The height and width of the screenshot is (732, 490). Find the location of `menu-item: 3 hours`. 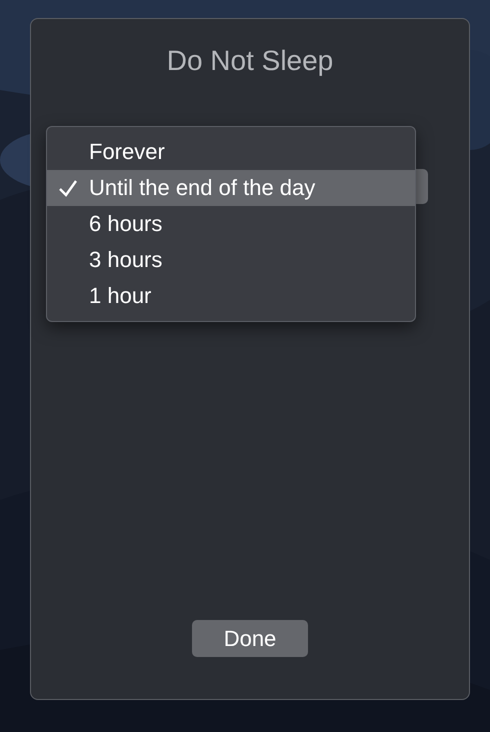

menu-item: 3 hours is located at coordinates (231, 260).